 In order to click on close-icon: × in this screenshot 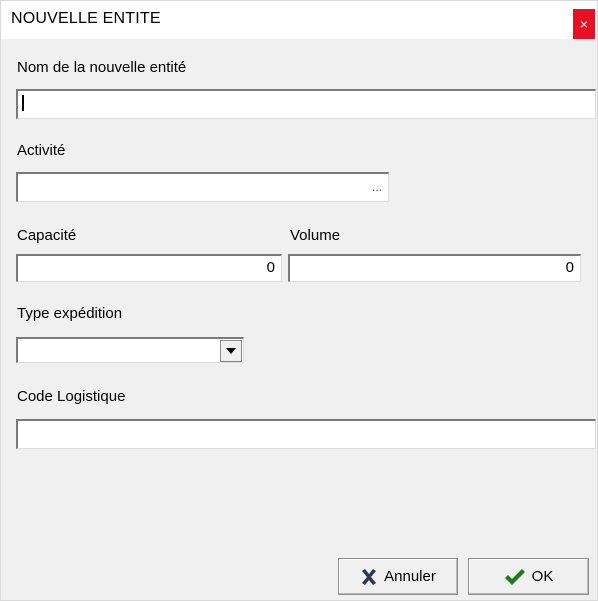, I will do `click(584, 24)`.